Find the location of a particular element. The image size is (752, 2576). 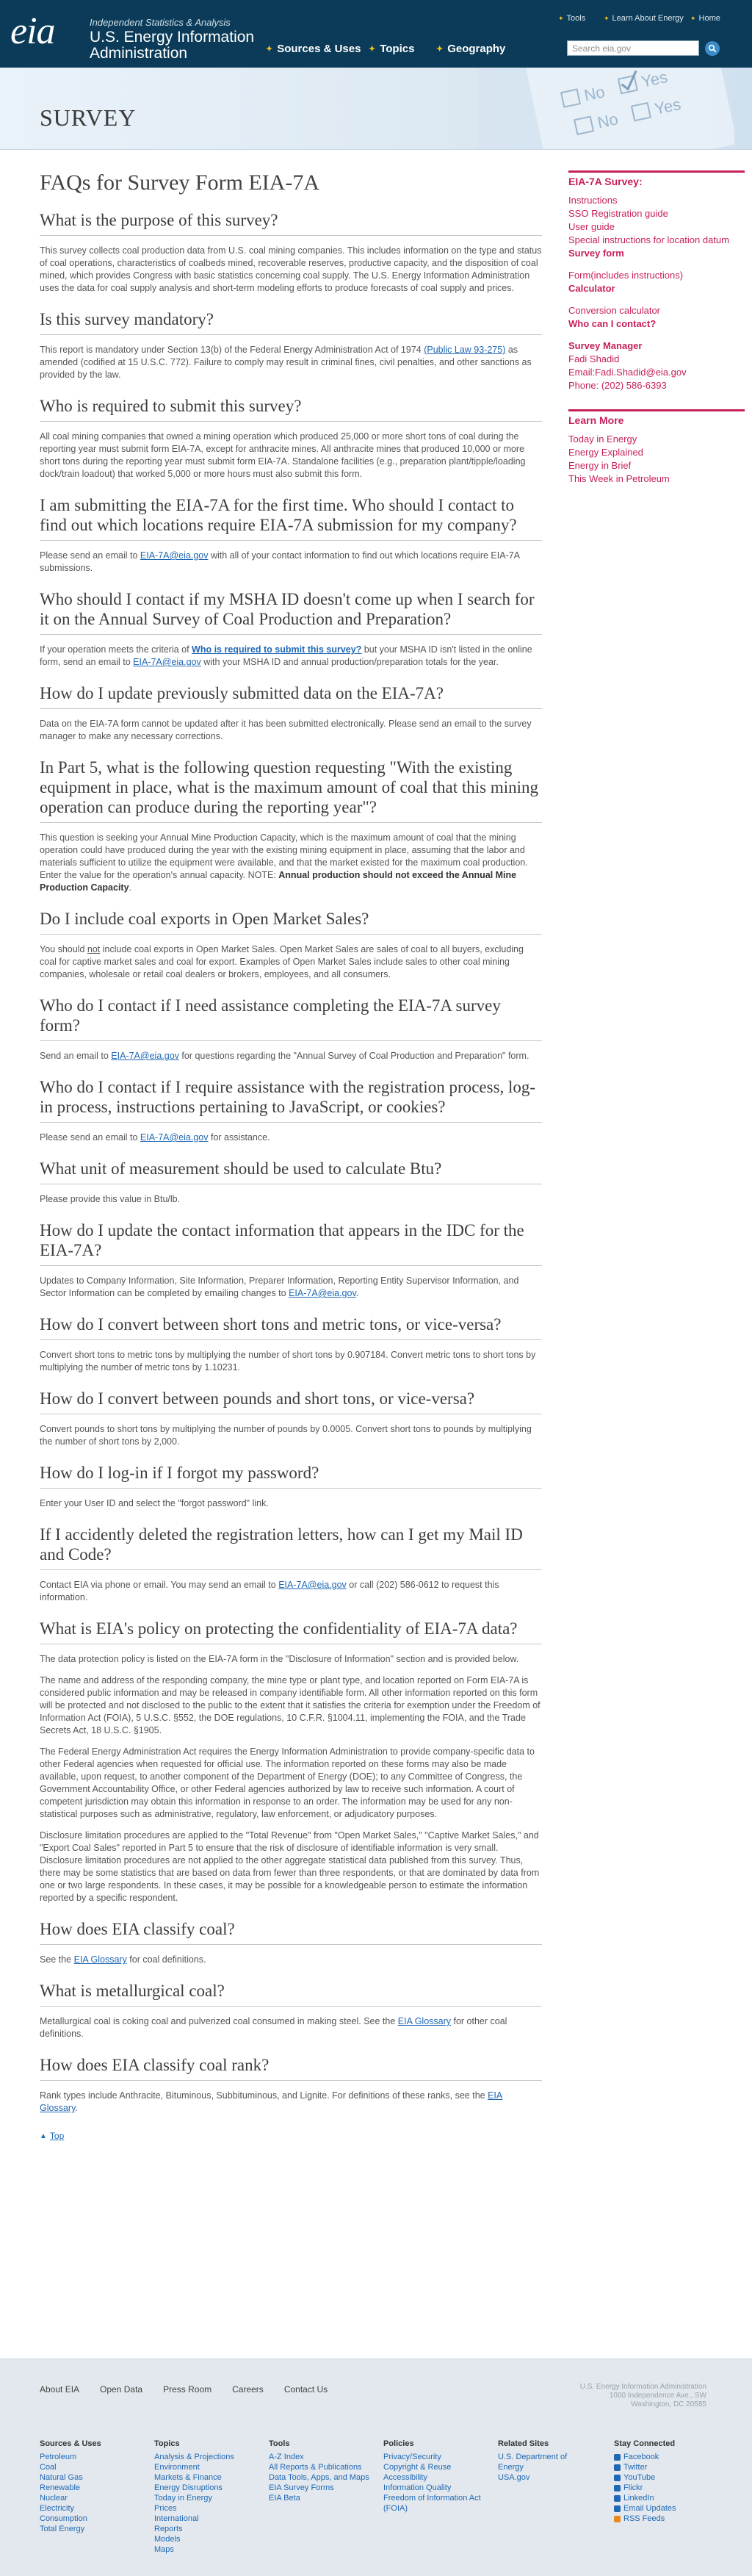

sidebar-link-user-guide: User guide is located at coordinates (656, 227).